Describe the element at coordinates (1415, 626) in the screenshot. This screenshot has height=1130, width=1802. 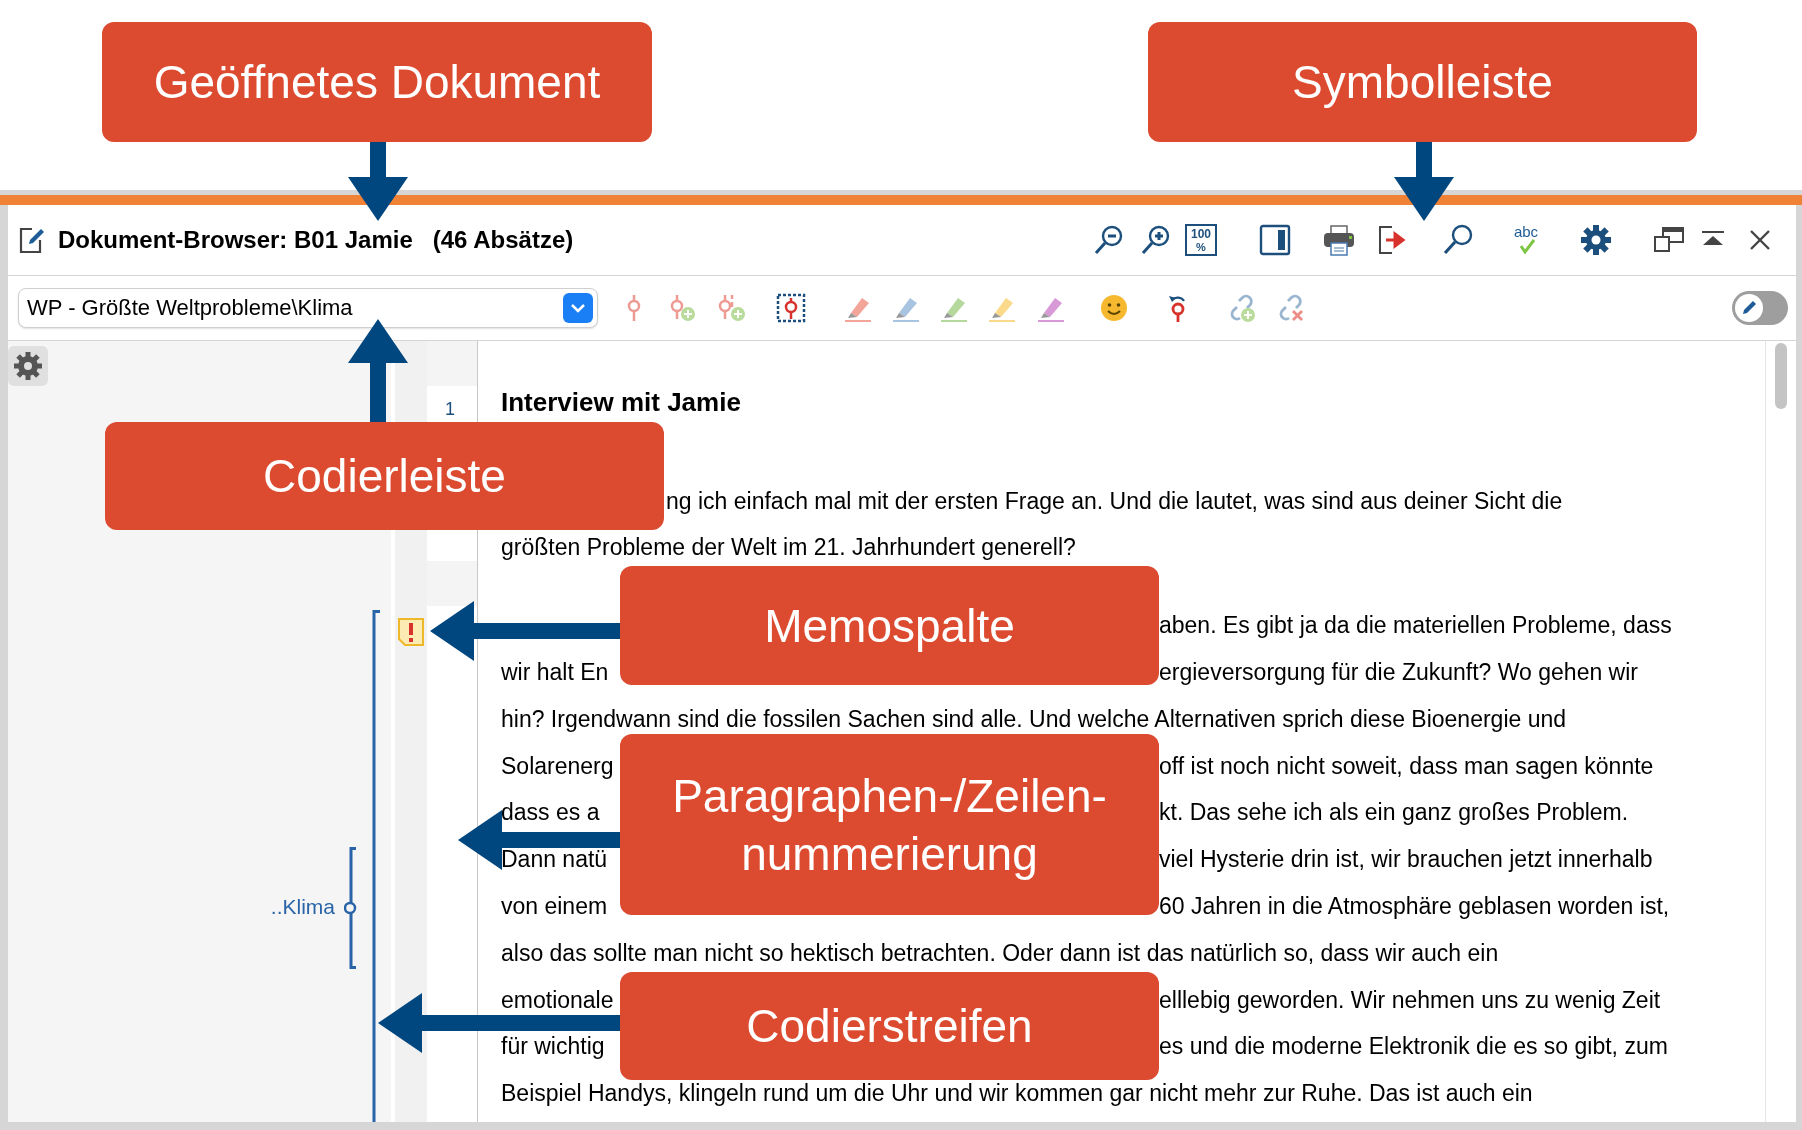
I see `text-line: aben. Es gibt ja da die materiellen Probleme, dass` at that location.